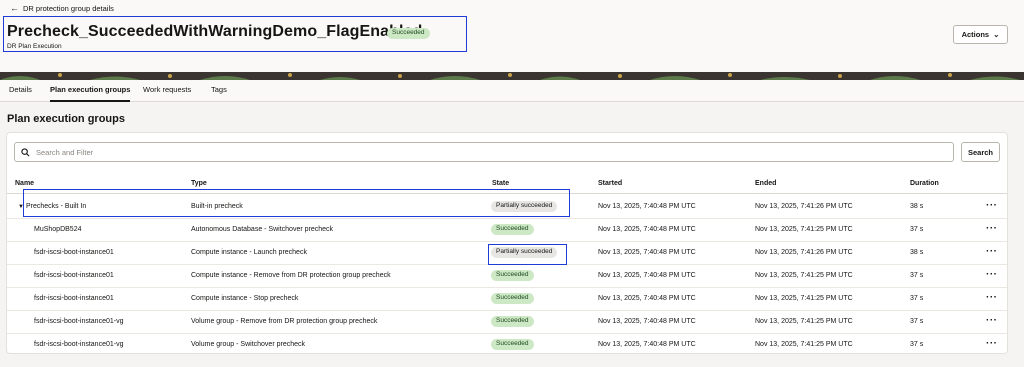  What do you see at coordinates (924, 183) in the screenshot?
I see `column-header-duration: Duration` at bounding box center [924, 183].